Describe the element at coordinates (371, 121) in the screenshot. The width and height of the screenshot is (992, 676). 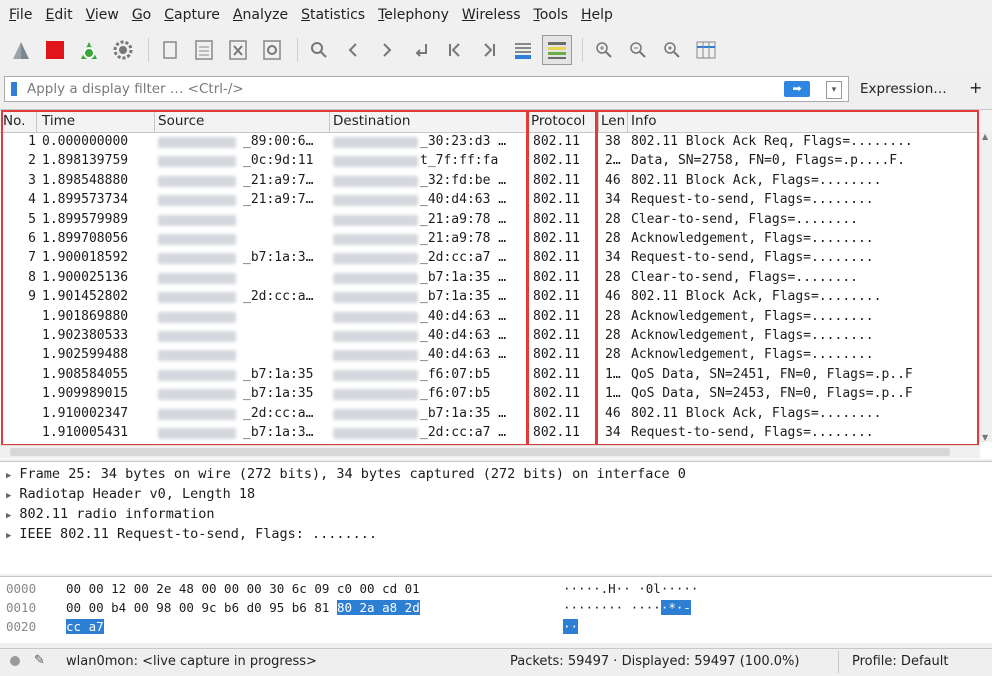
I see `column-destination: Destination` at that location.